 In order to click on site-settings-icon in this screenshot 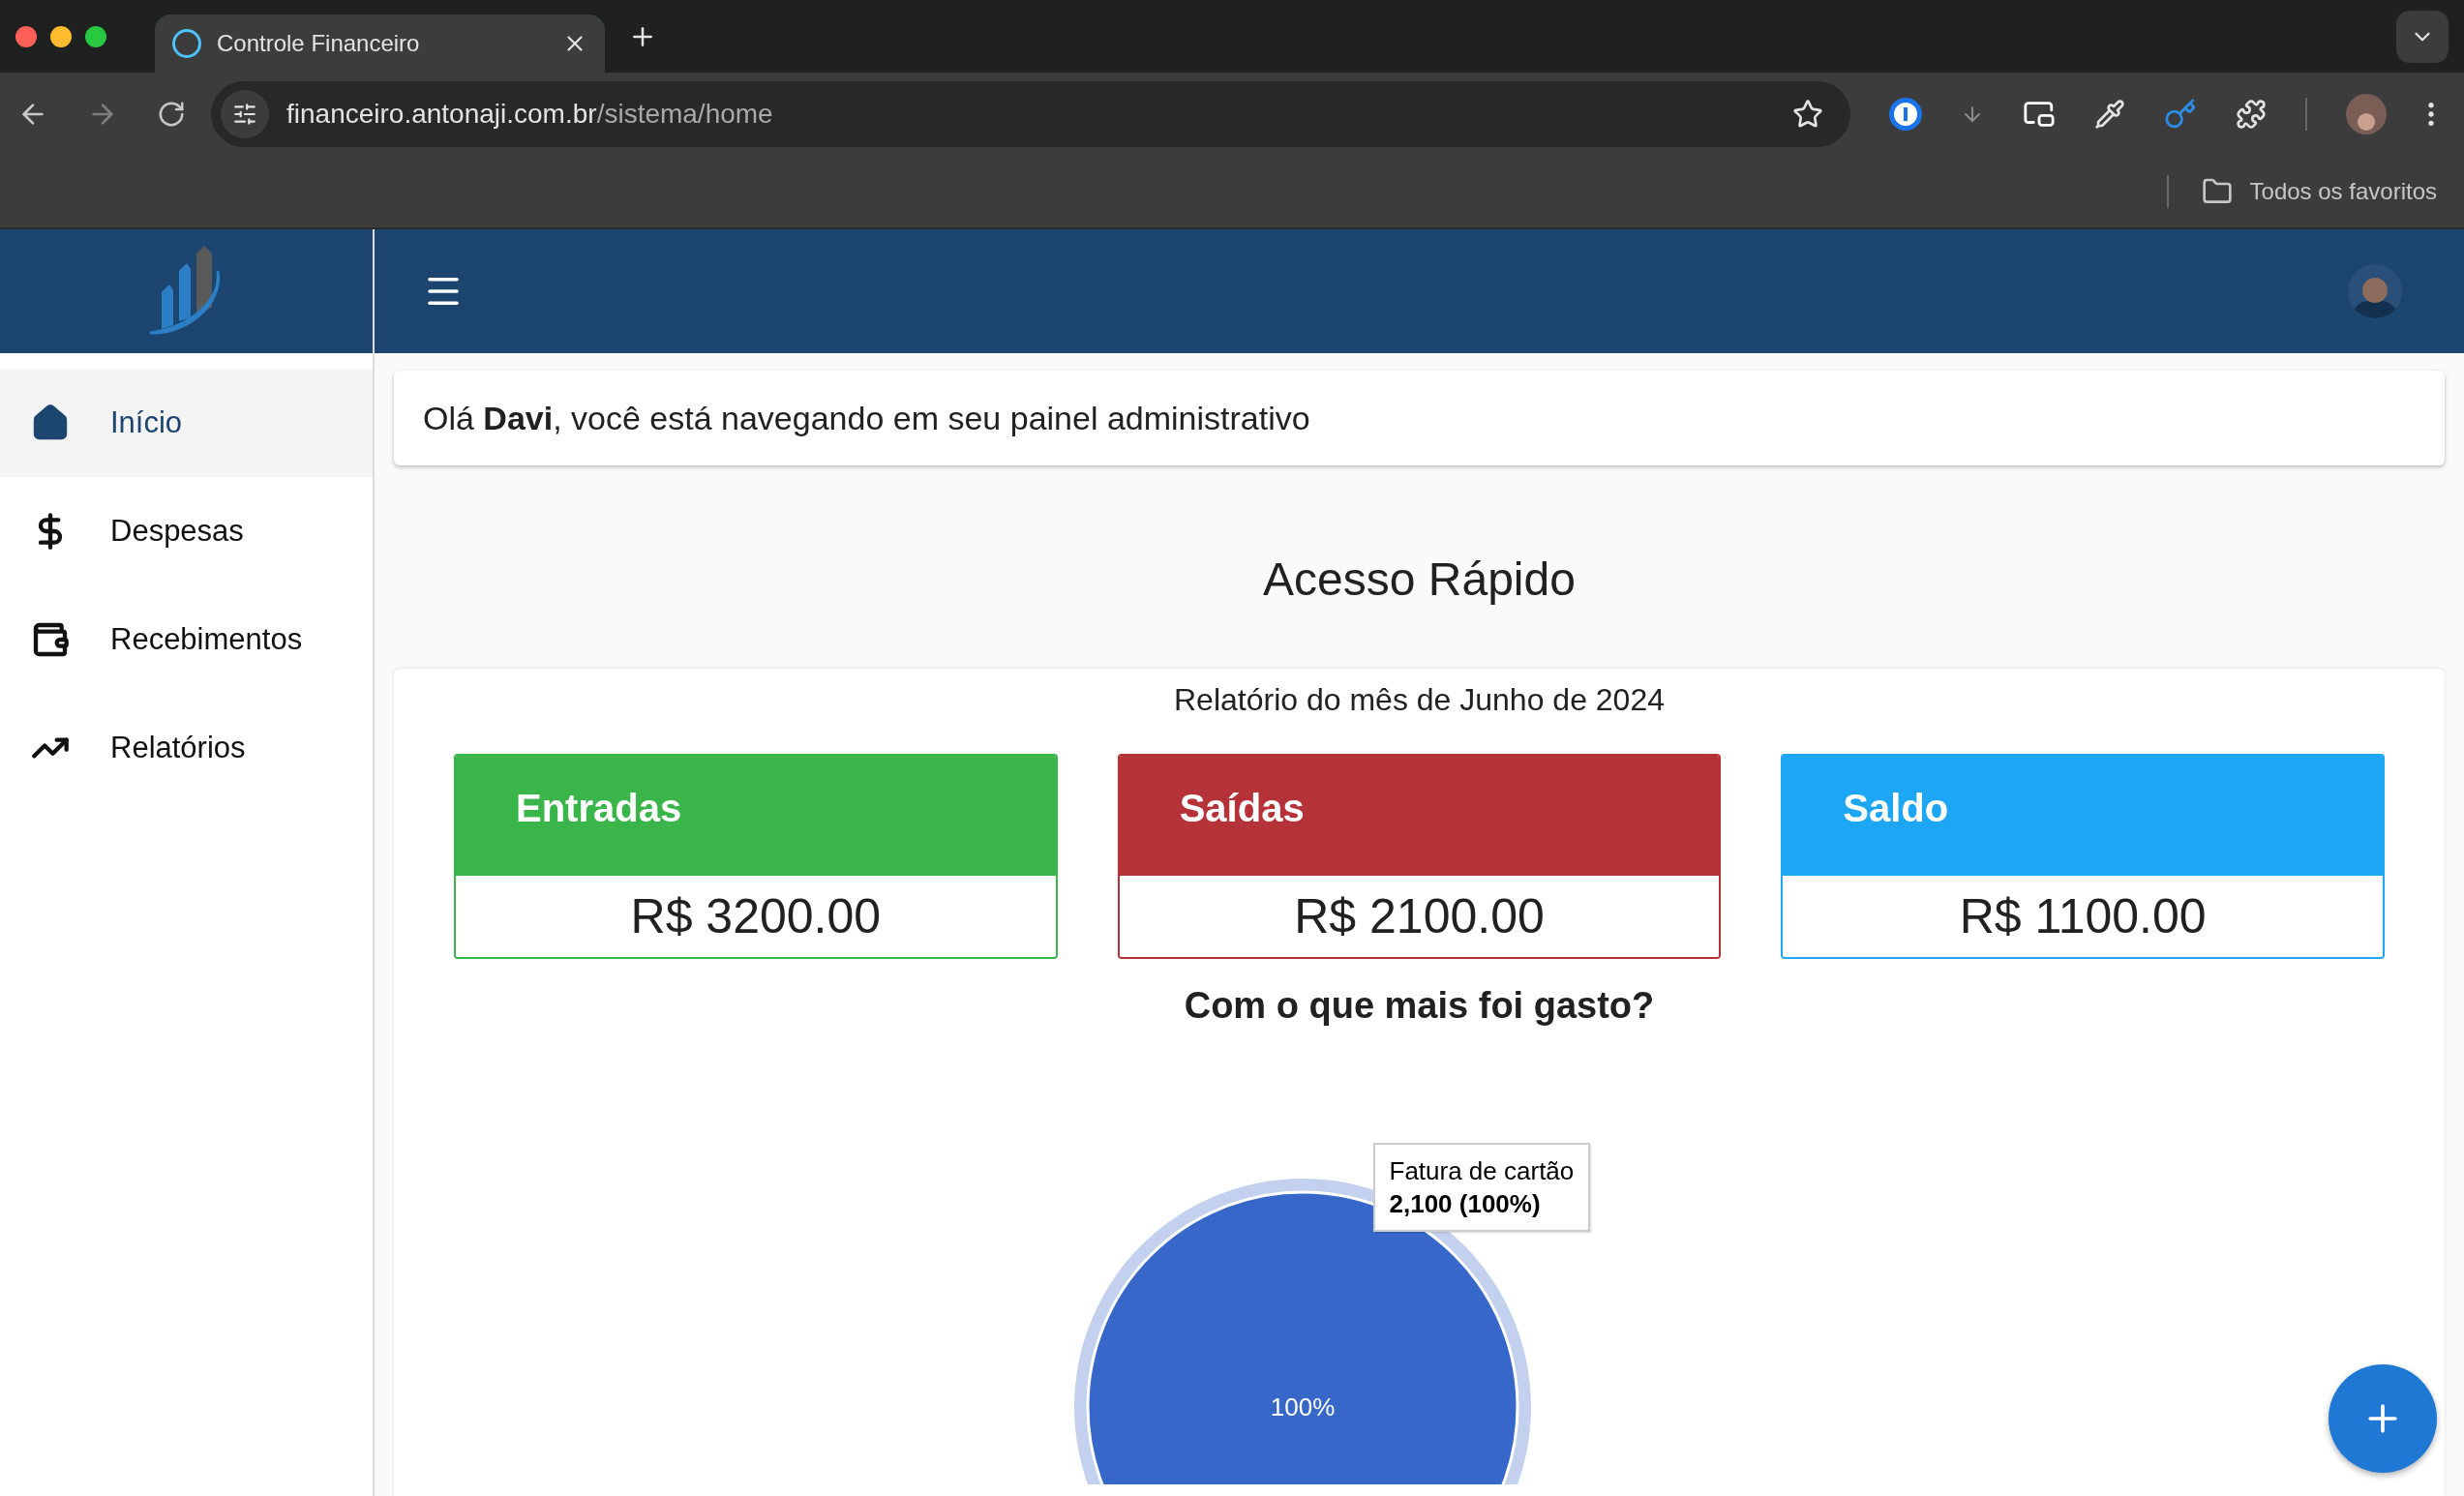, I will do `click(245, 113)`.